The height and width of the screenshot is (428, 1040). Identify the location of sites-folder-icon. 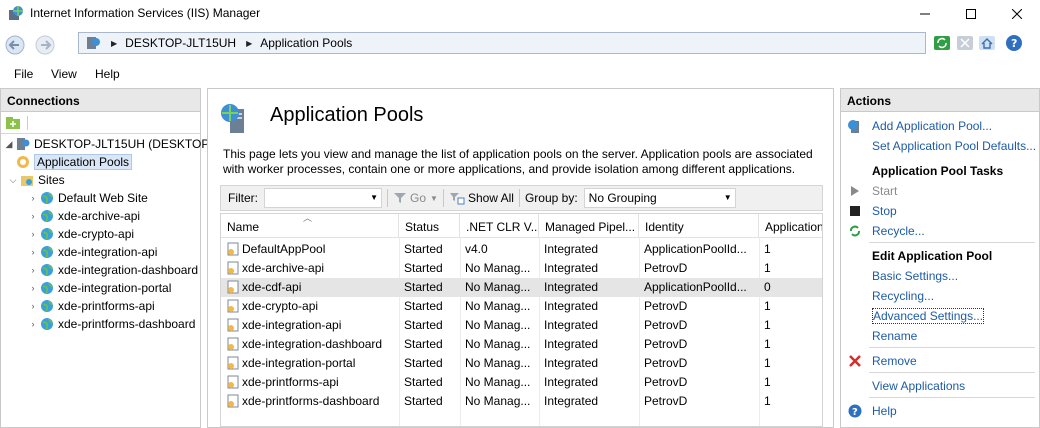
(27, 180).